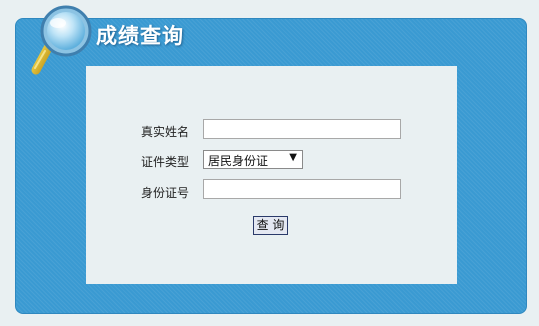  What do you see at coordinates (165, 193) in the screenshot?
I see `id-number-label: 身份证号` at bounding box center [165, 193].